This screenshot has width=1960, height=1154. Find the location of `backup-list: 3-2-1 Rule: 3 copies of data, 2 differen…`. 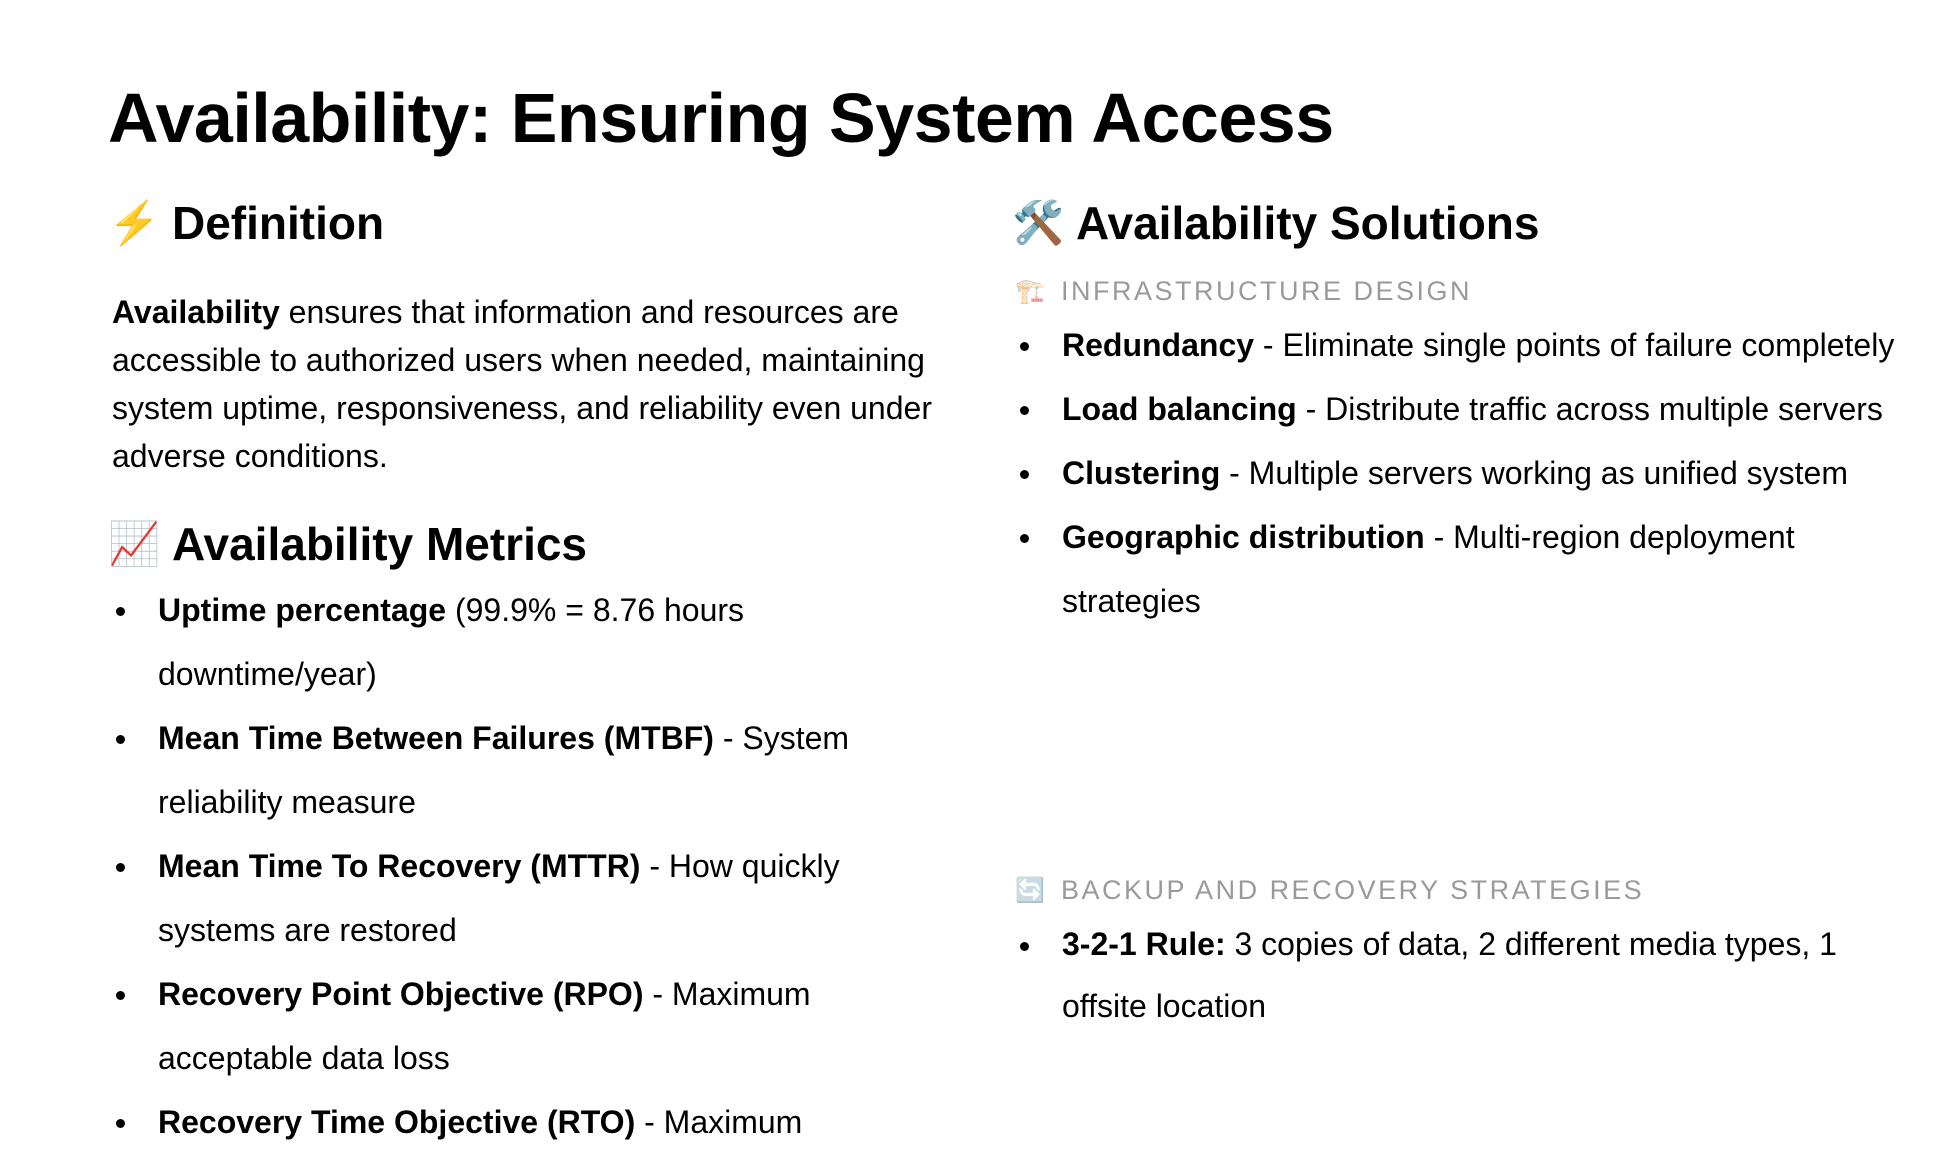

backup-list: 3-2-1 Rule: 3 copies of data, 2 differen… is located at coordinates (1456, 975).